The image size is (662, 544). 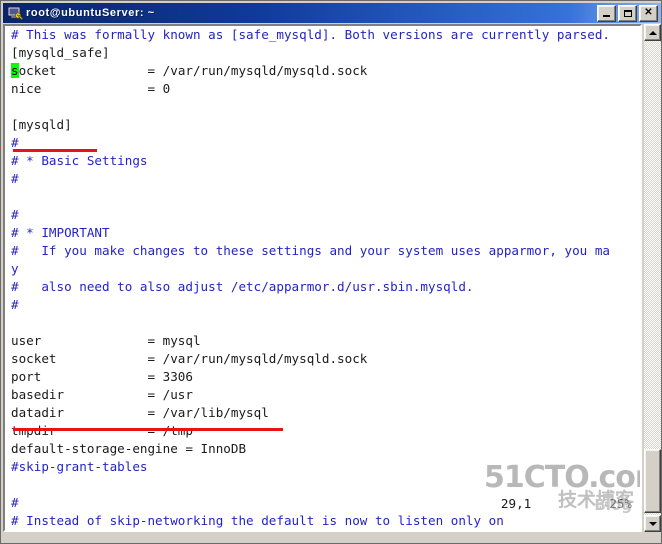 What do you see at coordinates (620, 503) in the screenshot?
I see `scroll-percent: 25%` at bounding box center [620, 503].